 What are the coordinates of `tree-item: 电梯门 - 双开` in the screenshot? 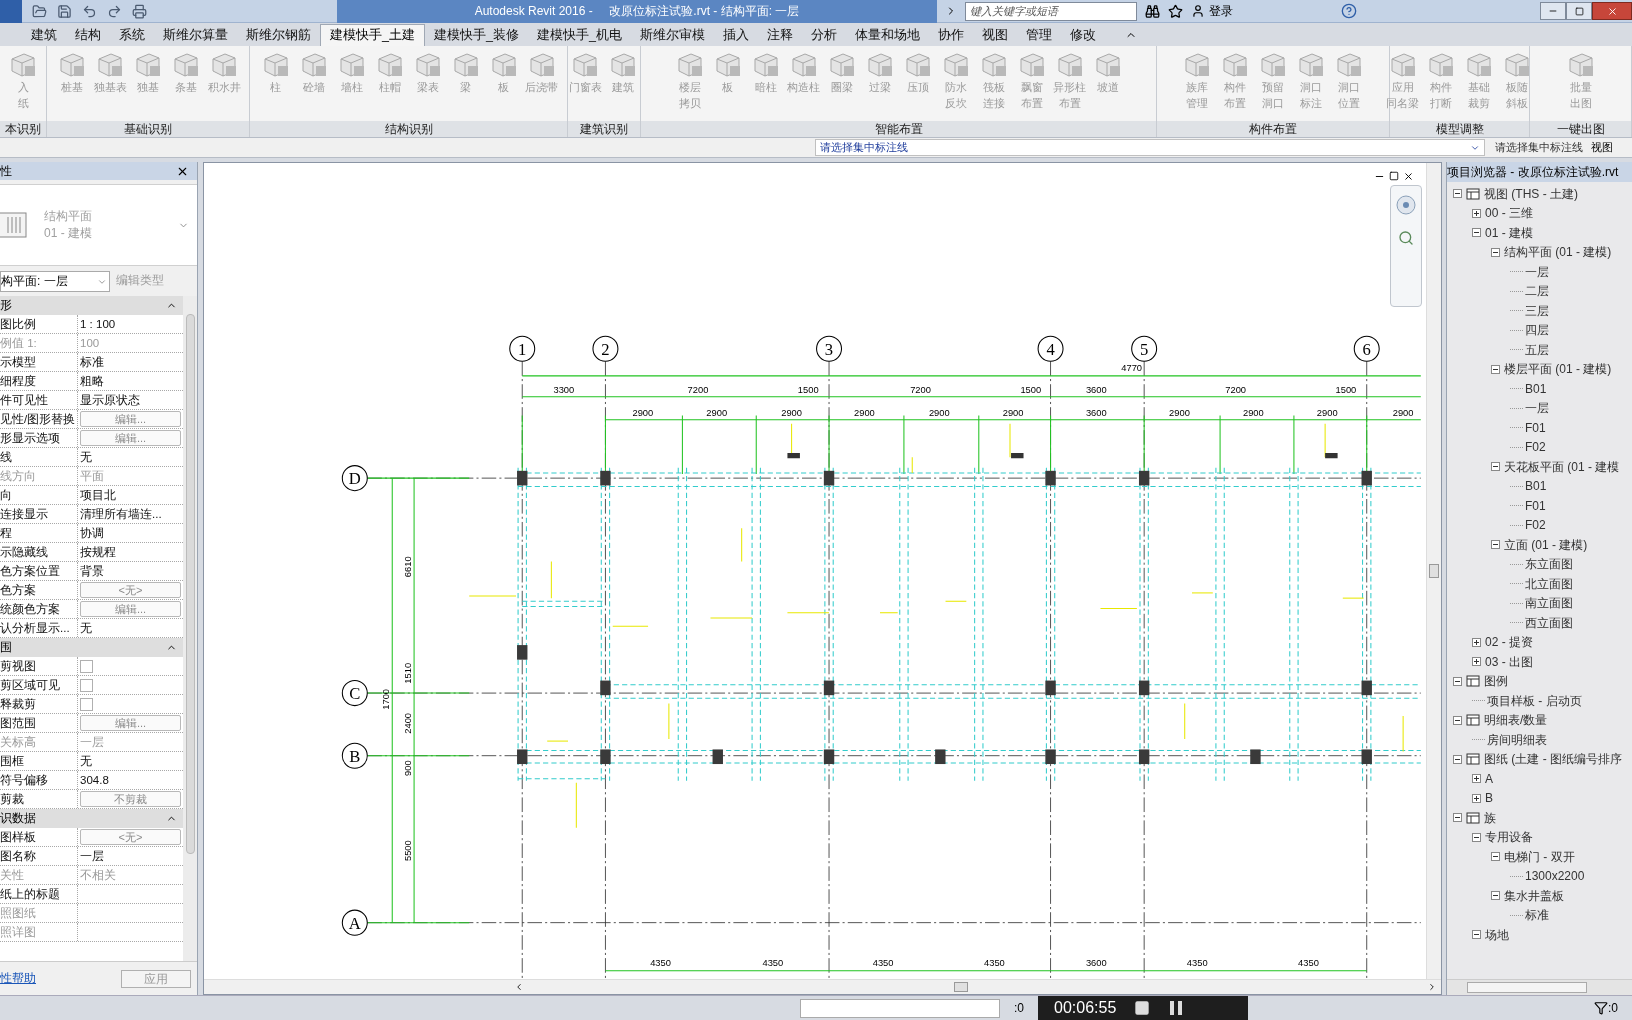 It's located at (1539, 856).